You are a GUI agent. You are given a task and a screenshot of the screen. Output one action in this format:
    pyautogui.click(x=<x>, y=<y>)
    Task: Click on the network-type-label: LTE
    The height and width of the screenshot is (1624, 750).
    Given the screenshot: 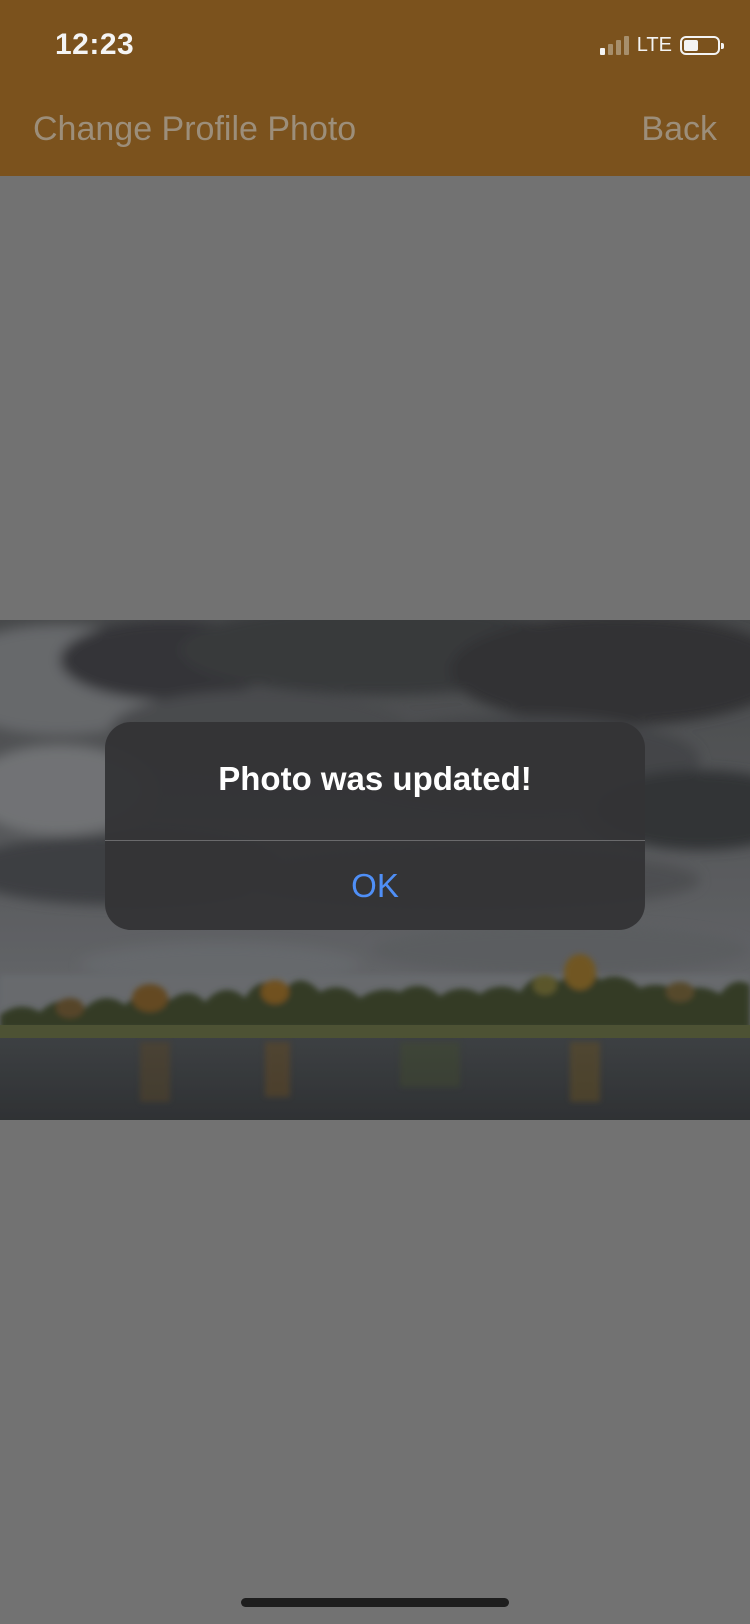 What is the action you would take?
    pyautogui.click(x=654, y=44)
    